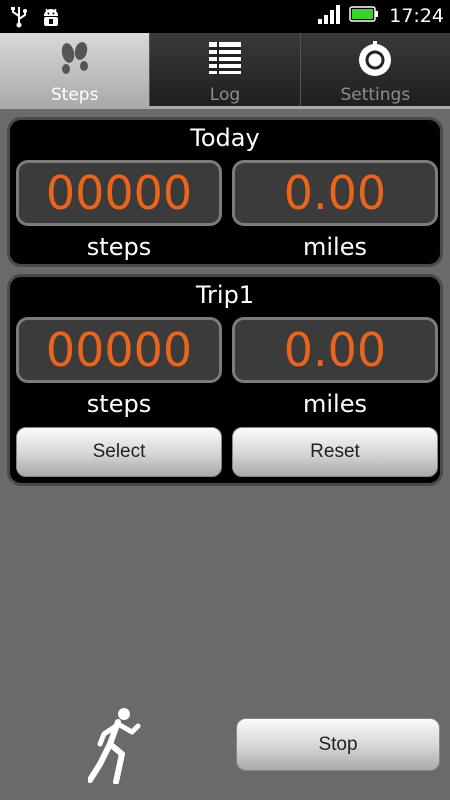 Image resolution: width=450 pixels, height=800 pixels. Describe the element at coordinates (225, 16) in the screenshot. I see `status-bar: 17:24` at that location.